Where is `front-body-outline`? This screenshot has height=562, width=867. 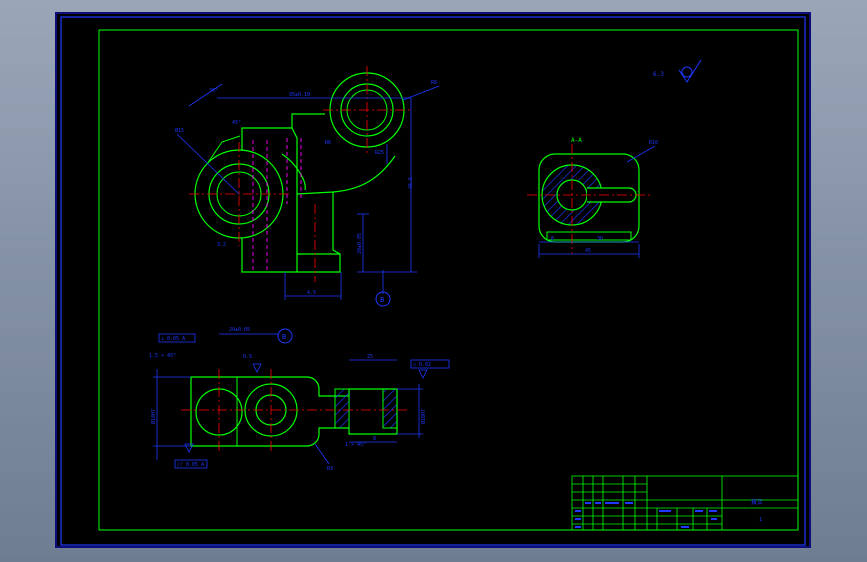
front-body-outline is located at coordinates (318, 193).